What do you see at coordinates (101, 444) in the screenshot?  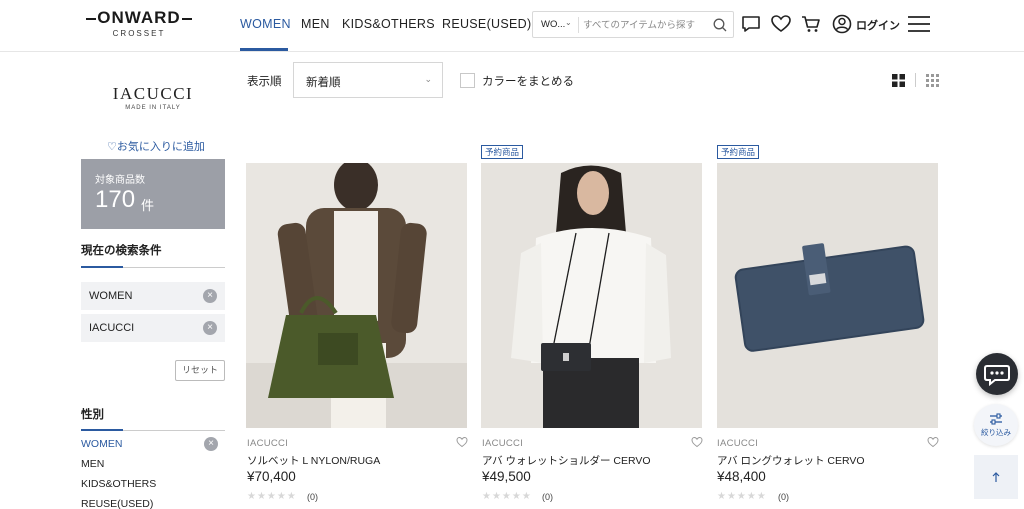 I see `gender-option-women: WOMEN` at bounding box center [101, 444].